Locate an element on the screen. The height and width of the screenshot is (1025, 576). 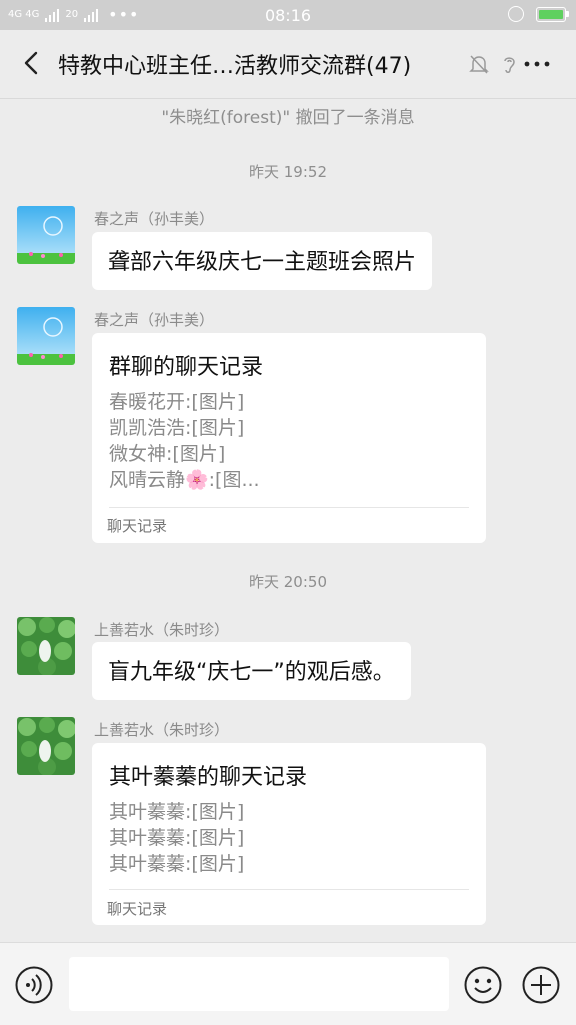
back-arrow-icon is located at coordinates (33, 63).